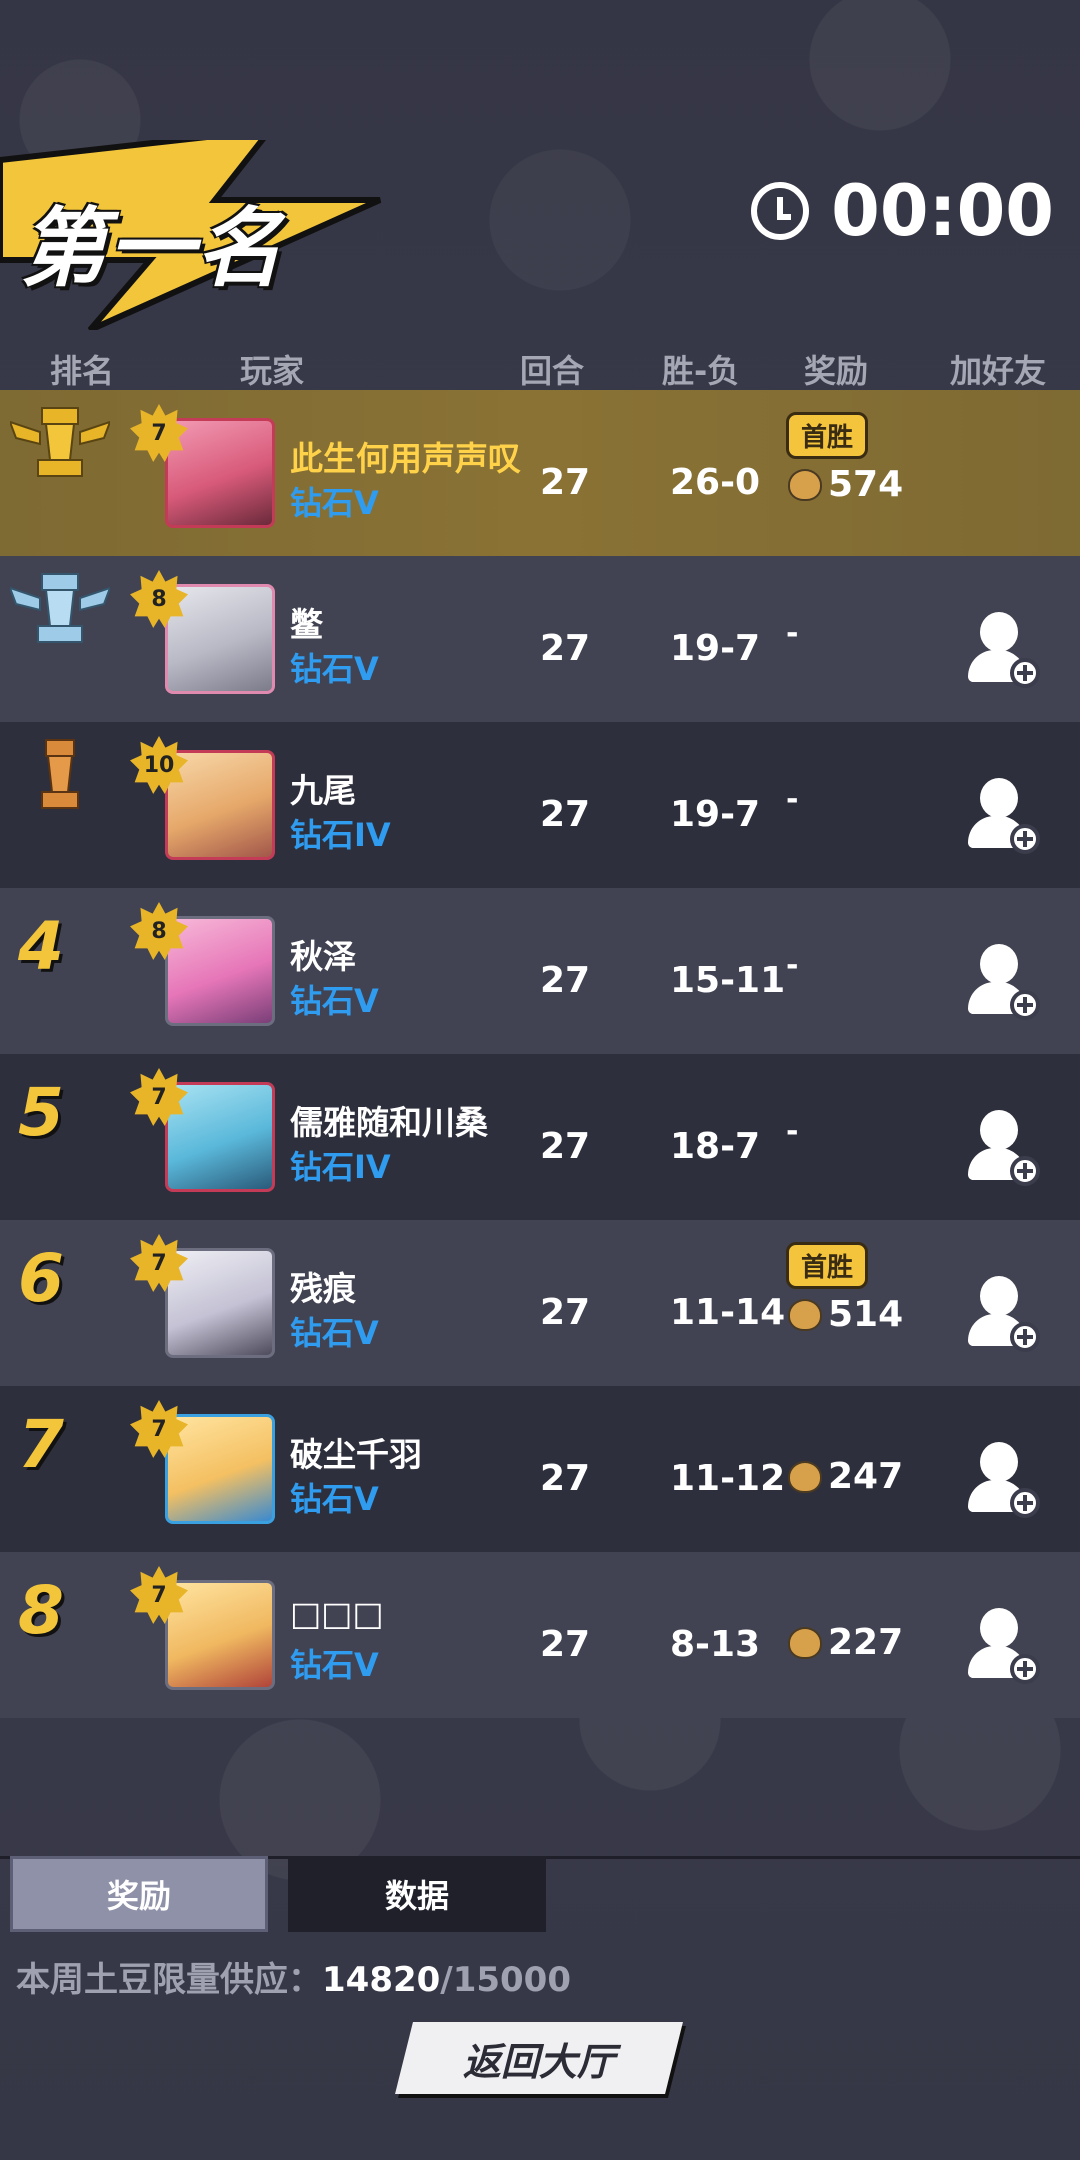 The width and height of the screenshot is (1080, 2160). What do you see at coordinates (323, 790) in the screenshot?
I see `player-name: 九尾` at bounding box center [323, 790].